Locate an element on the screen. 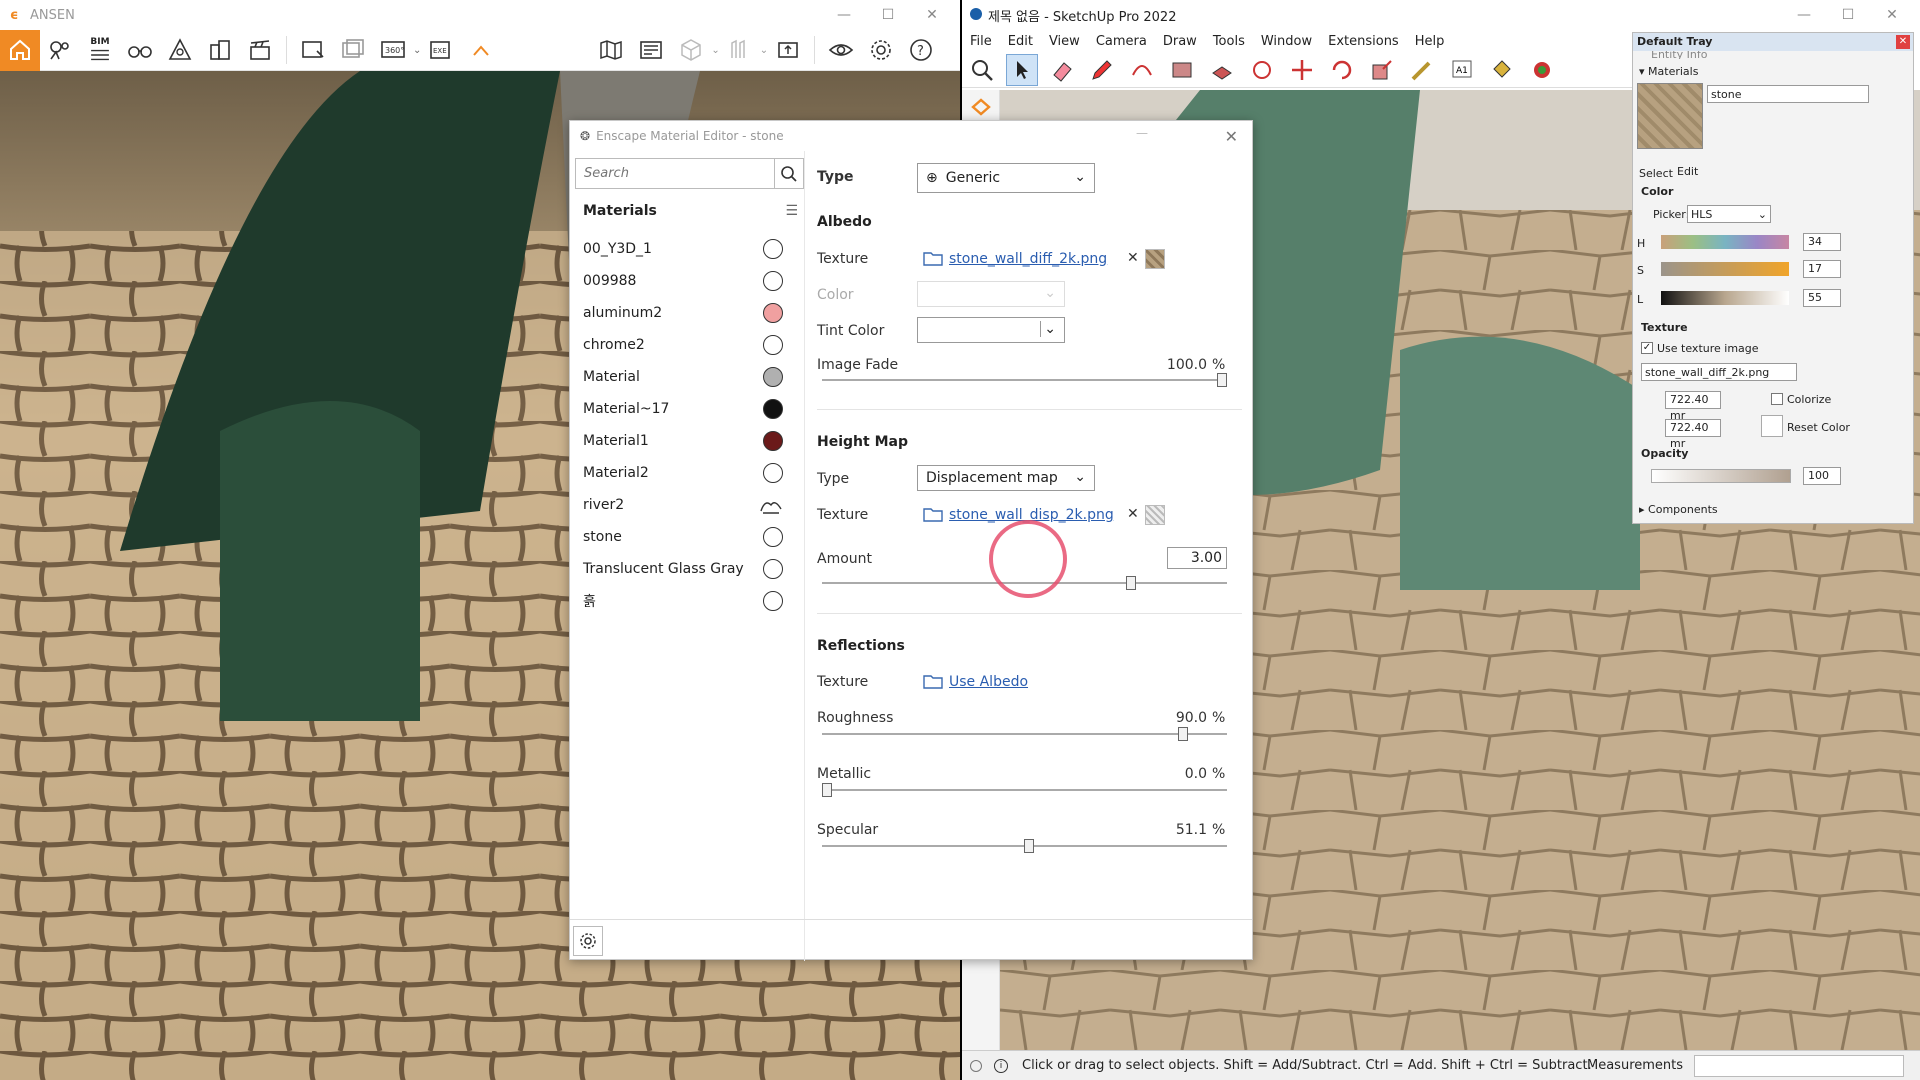 The image size is (1920, 1080). specular-slider-knob is located at coordinates (1028, 846).